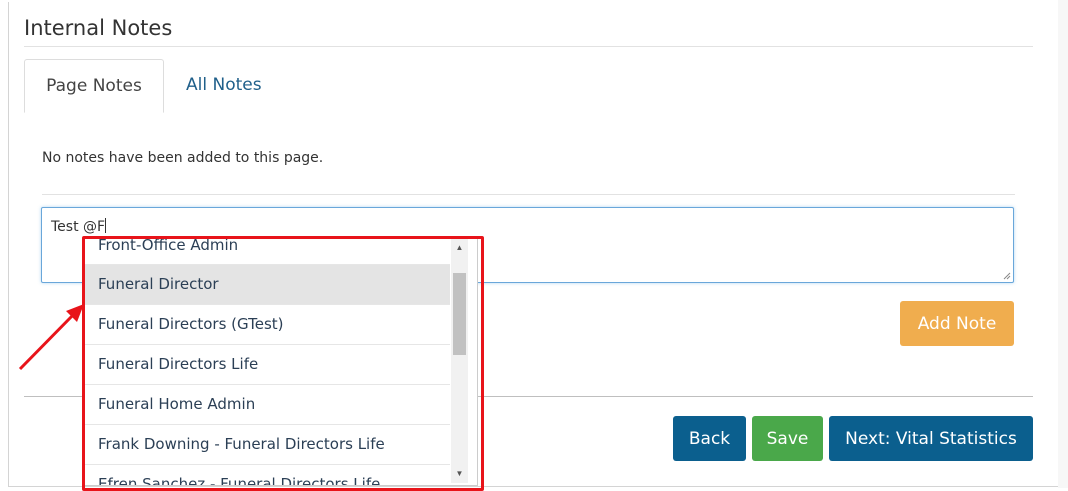  I want to click on note-text-value: Test @F, so click(78, 227).